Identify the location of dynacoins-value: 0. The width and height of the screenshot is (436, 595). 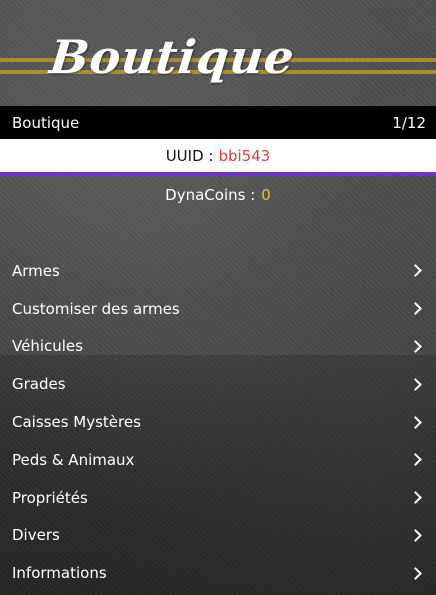
(266, 195).